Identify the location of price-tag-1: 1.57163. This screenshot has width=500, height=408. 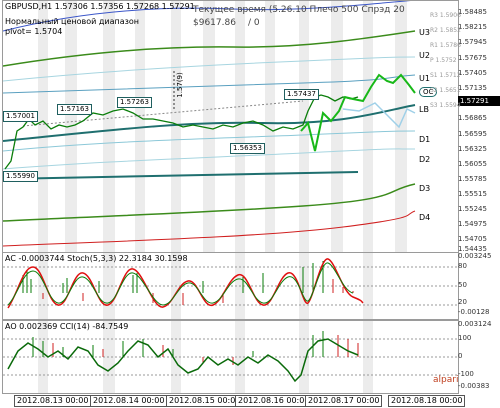
(74, 109).